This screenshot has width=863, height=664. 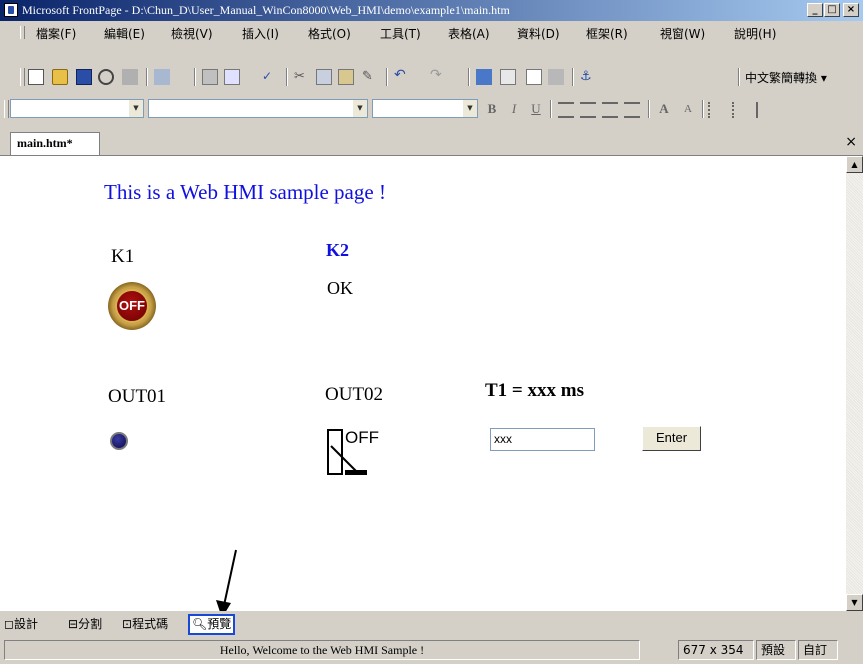 What do you see at coordinates (508, 77) in the screenshot?
I see `insert-table-icon` at bounding box center [508, 77].